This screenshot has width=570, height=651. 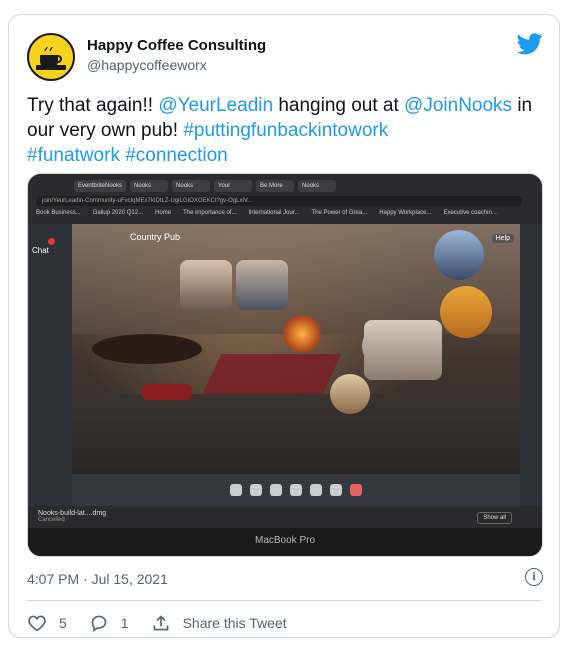 I want to click on like-button: 5, so click(x=47, y=623).